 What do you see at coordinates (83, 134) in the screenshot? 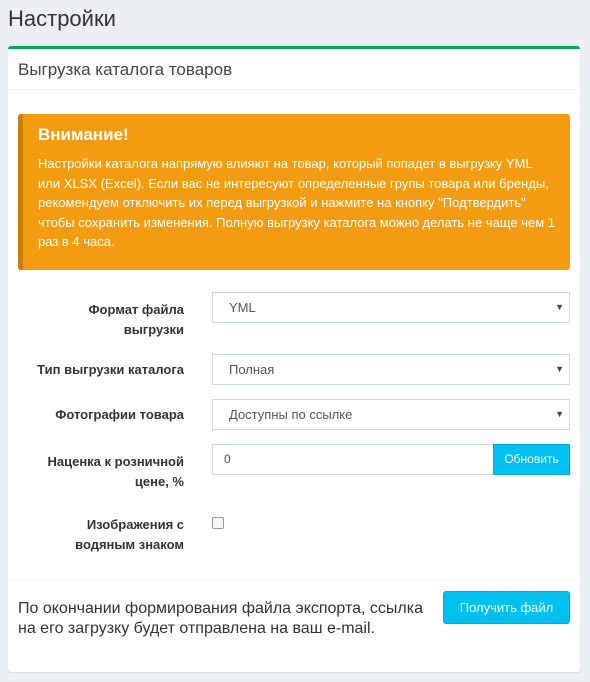
I see `callout-heading: Внимание!` at bounding box center [83, 134].